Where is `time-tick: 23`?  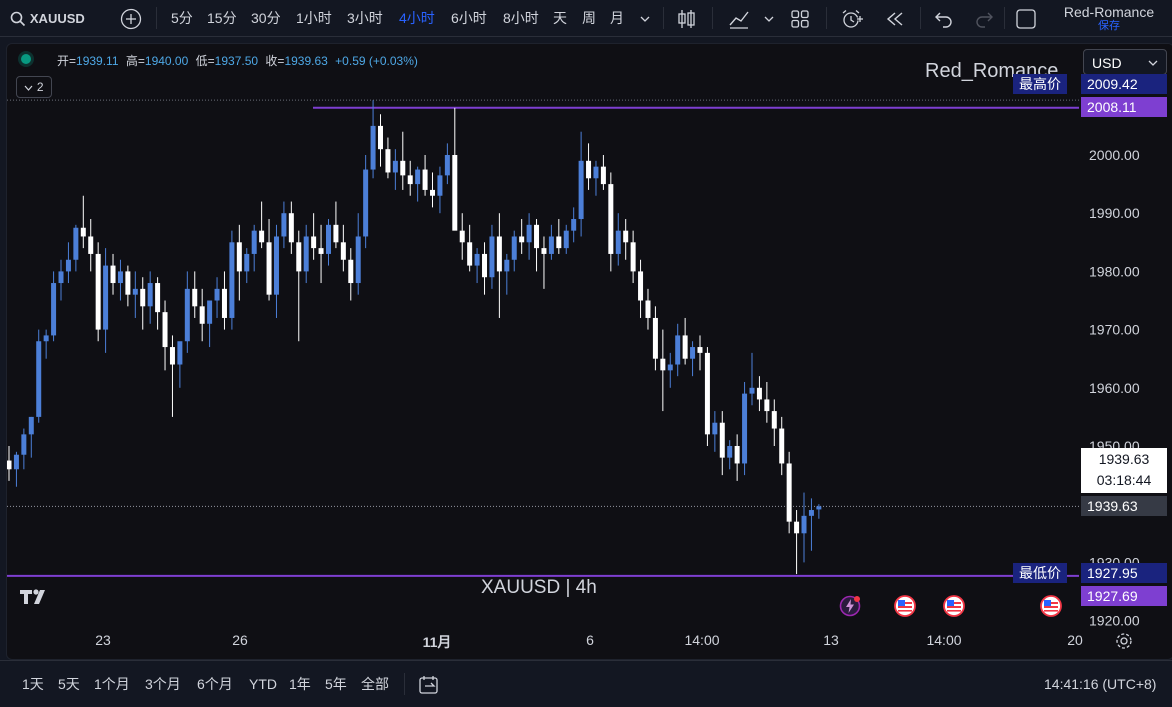
time-tick: 23 is located at coordinates (103, 640).